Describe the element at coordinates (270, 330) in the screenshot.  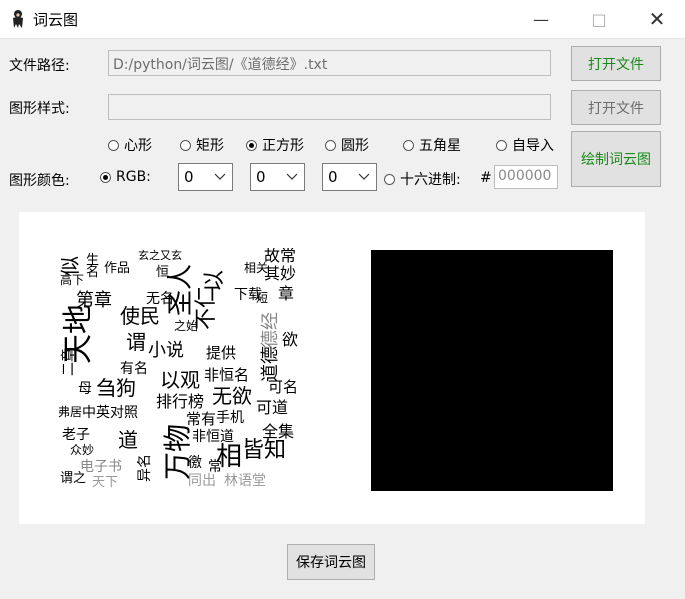
I see `wc-word: 德经` at that location.